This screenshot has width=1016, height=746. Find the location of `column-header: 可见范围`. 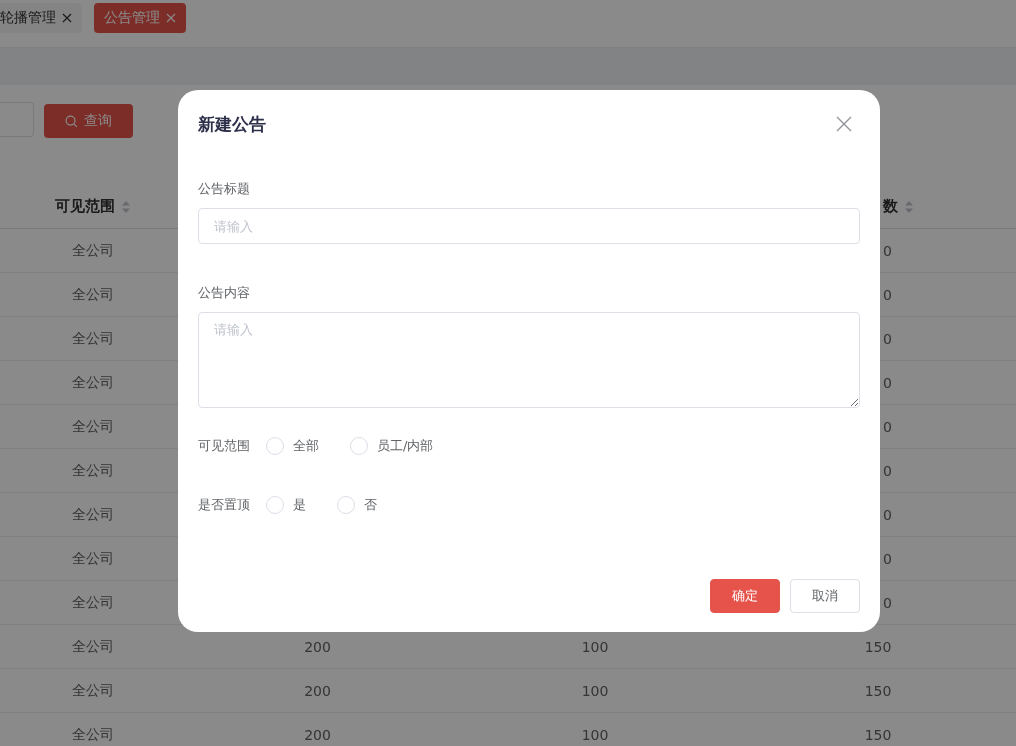

column-header: 可见范围 is located at coordinates (84, 206).